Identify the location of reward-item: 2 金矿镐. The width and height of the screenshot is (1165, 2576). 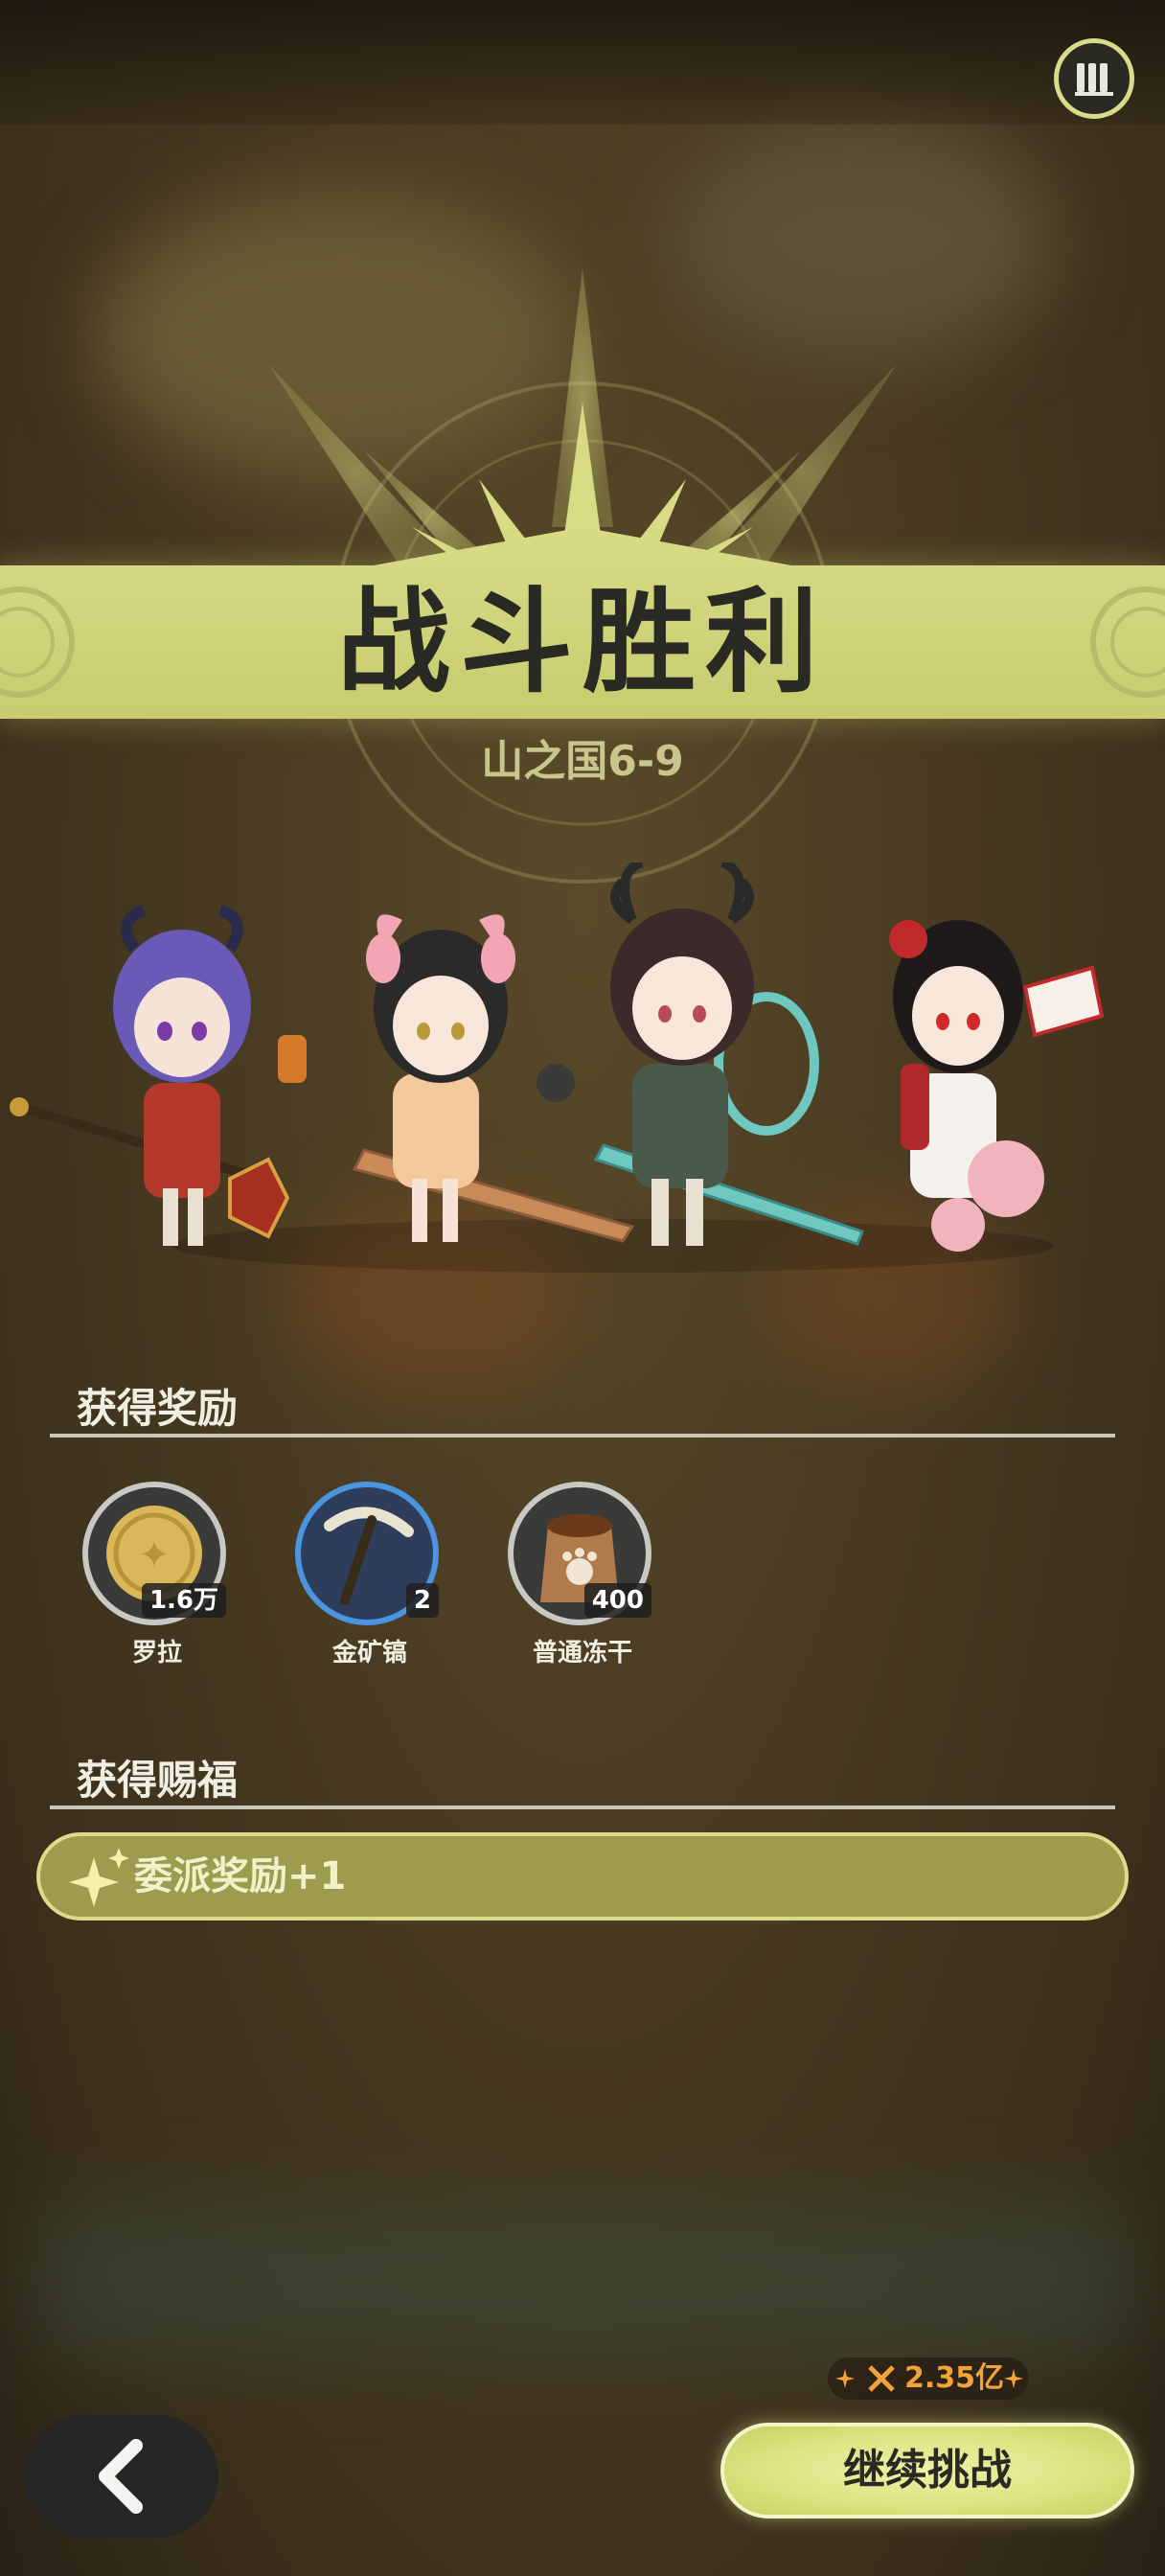
(370, 1575).